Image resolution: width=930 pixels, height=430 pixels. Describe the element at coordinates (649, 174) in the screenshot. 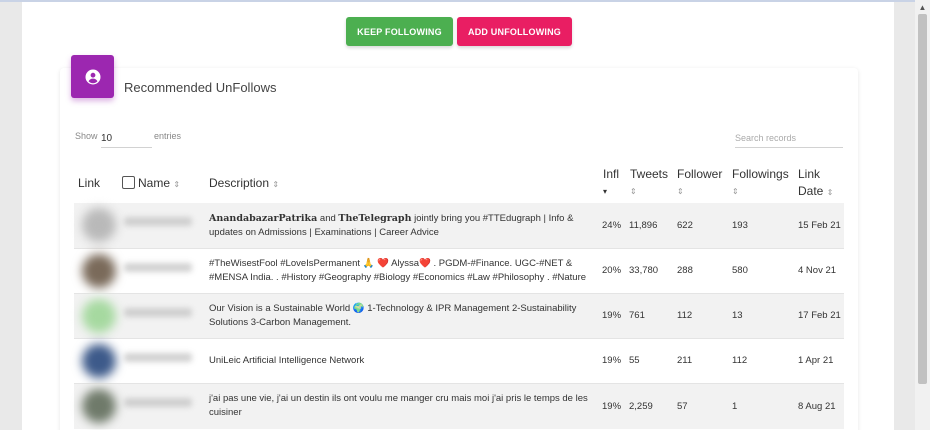

I see `tweets-header-label: Tweets` at that location.